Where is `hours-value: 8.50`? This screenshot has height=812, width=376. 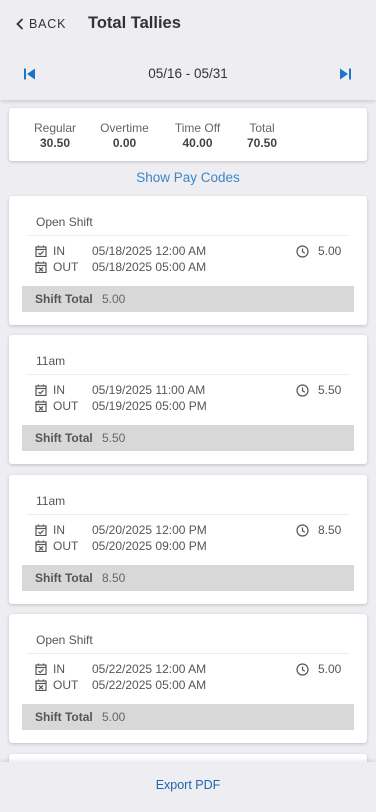 hours-value: 8.50 is located at coordinates (330, 530).